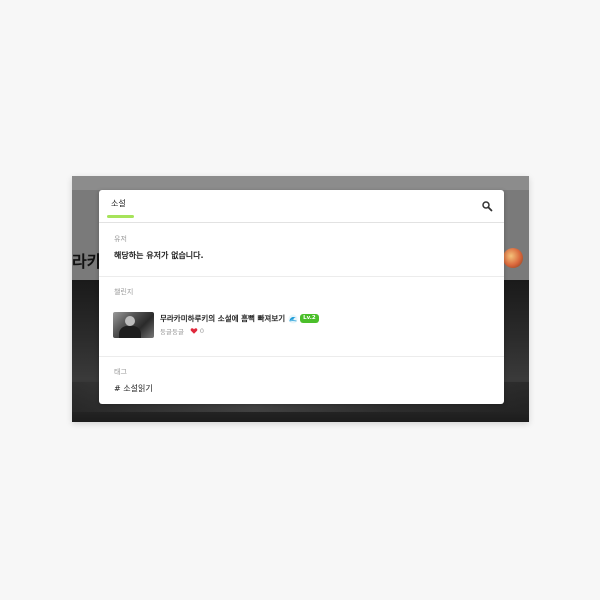 The image size is (600, 600). What do you see at coordinates (124, 292) in the screenshot?
I see `challenges-section-label: 챌린지` at bounding box center [124, 292].